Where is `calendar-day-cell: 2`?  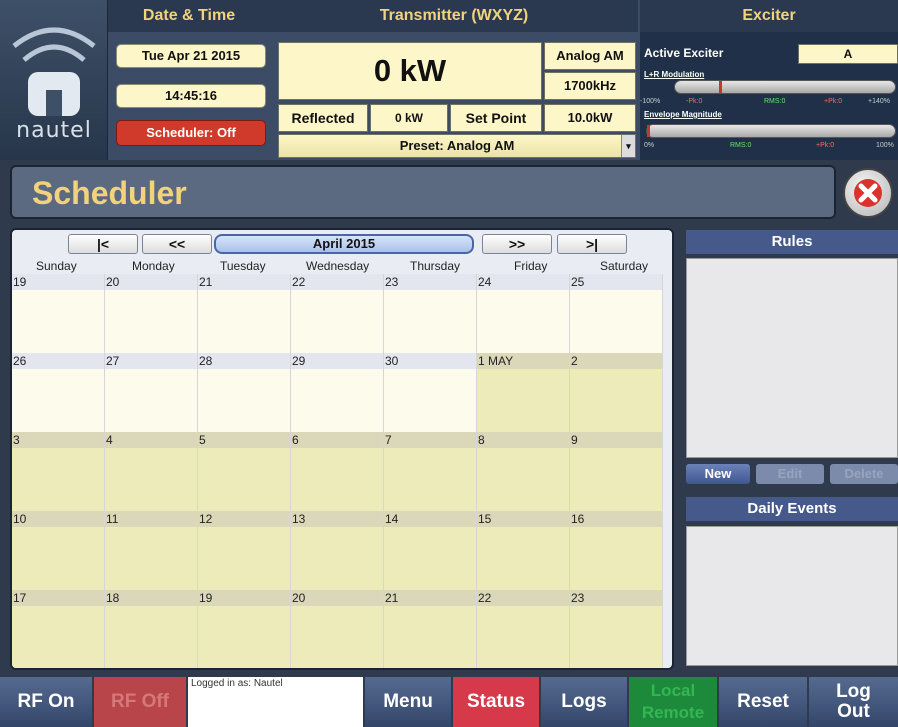 calendar-day-cell: 2 is located at coordinates (616, 392).